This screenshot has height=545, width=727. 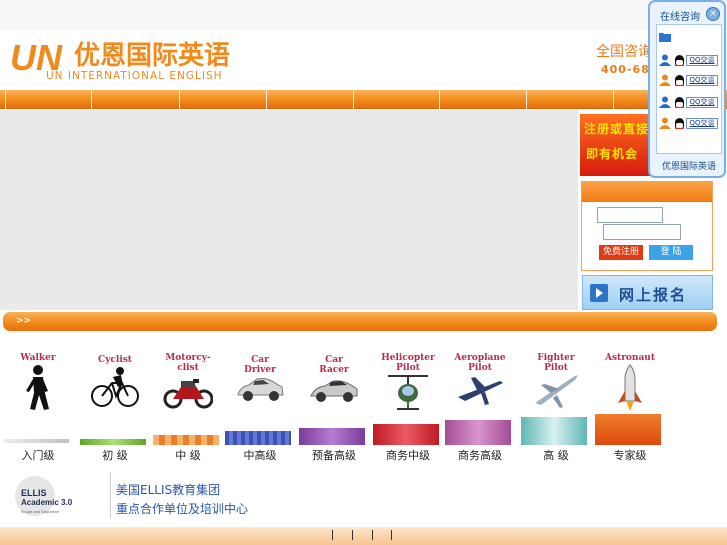 I want to click on ellis-logo-sub: Academic 3.0, so click(x=47, y=502).